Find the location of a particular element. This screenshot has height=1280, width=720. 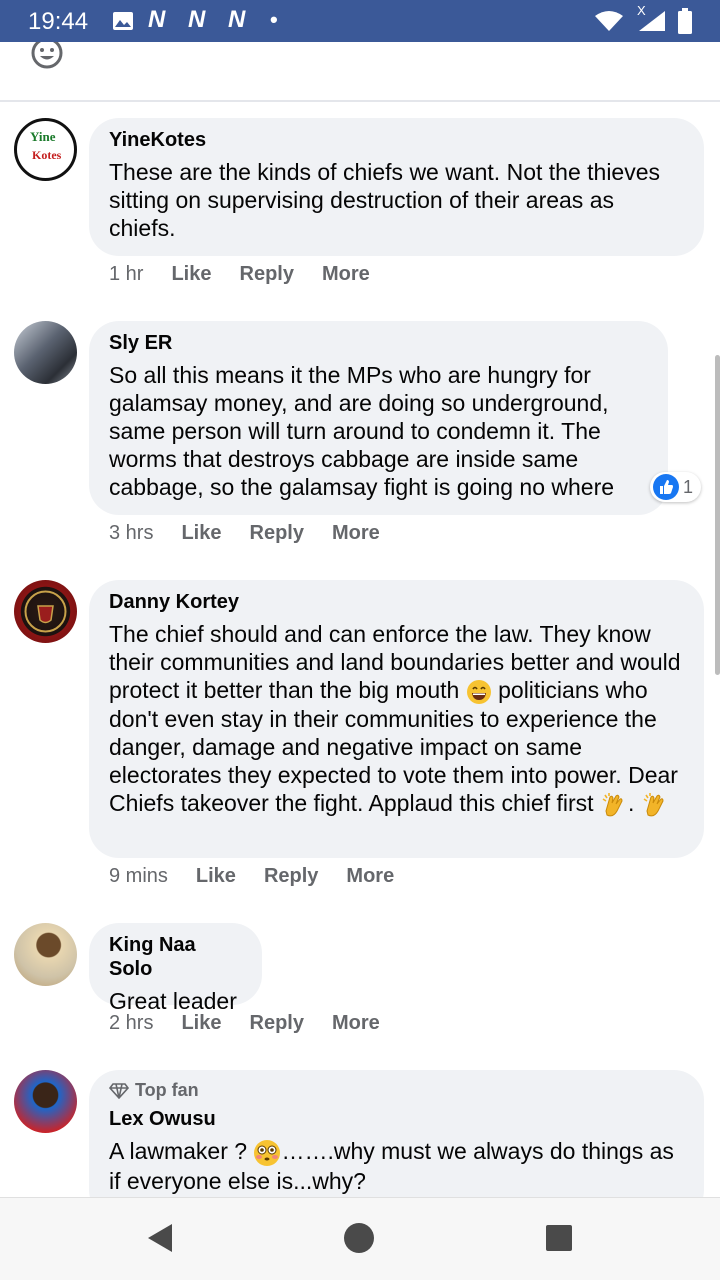

reaction-number: 1 is located at coordinates (688, 486).